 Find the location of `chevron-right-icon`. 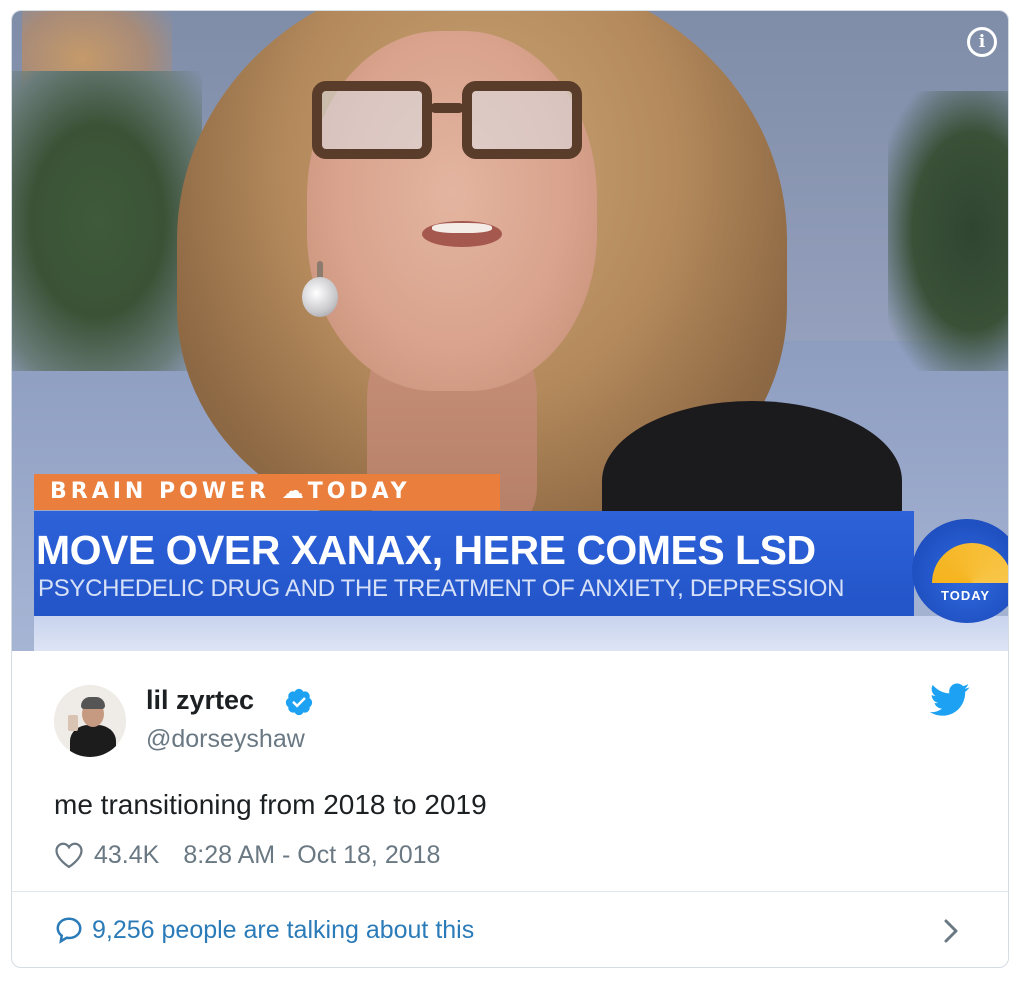

chevron-right-icon is located at coordinates (951, 931).